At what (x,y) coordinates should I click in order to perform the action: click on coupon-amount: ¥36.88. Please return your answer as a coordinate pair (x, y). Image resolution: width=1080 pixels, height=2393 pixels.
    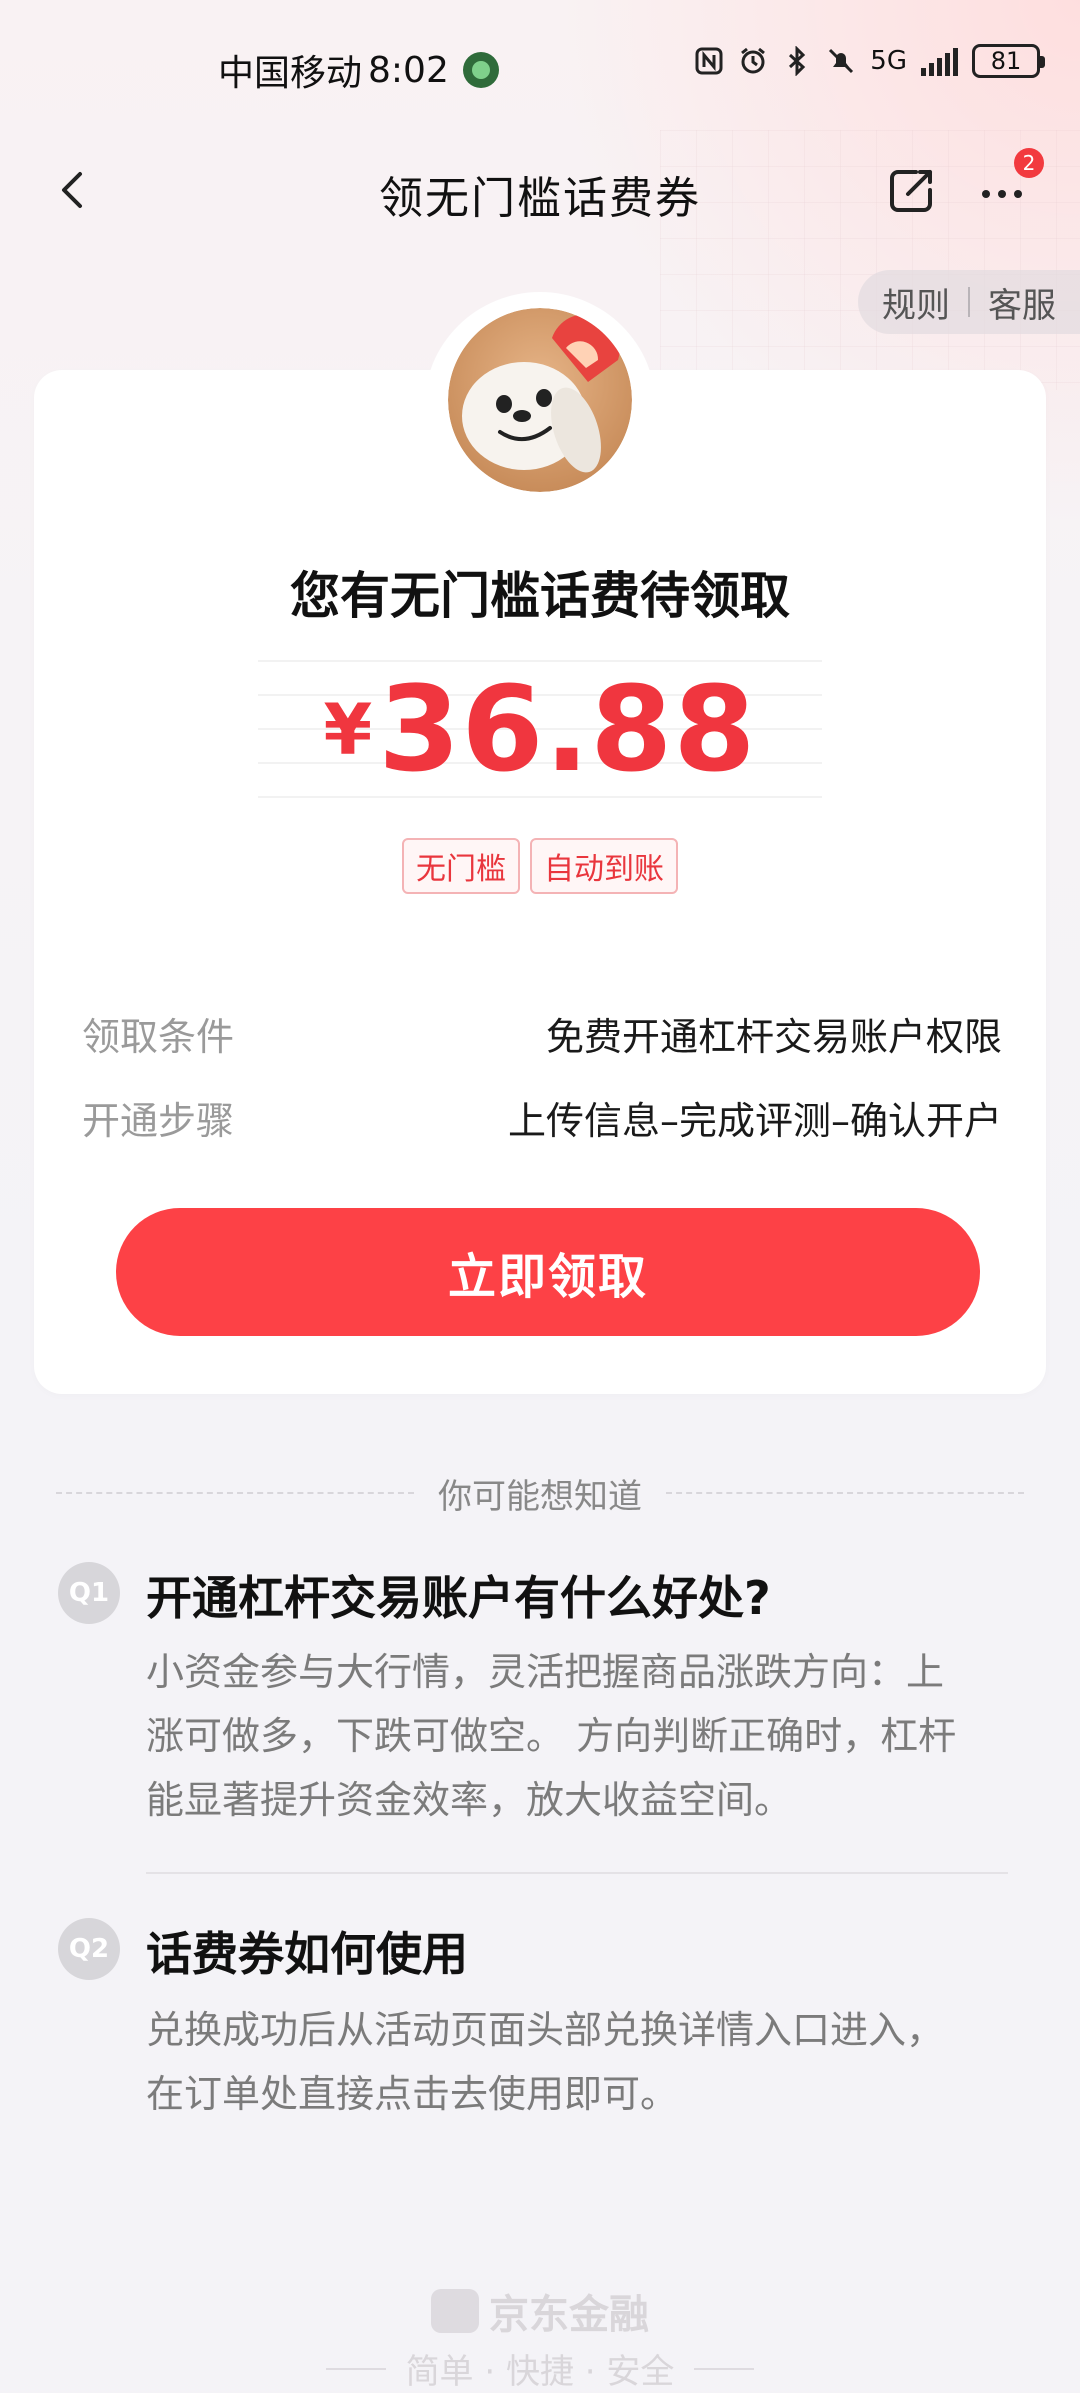
    Looking at the image, I should click on (540, 729).